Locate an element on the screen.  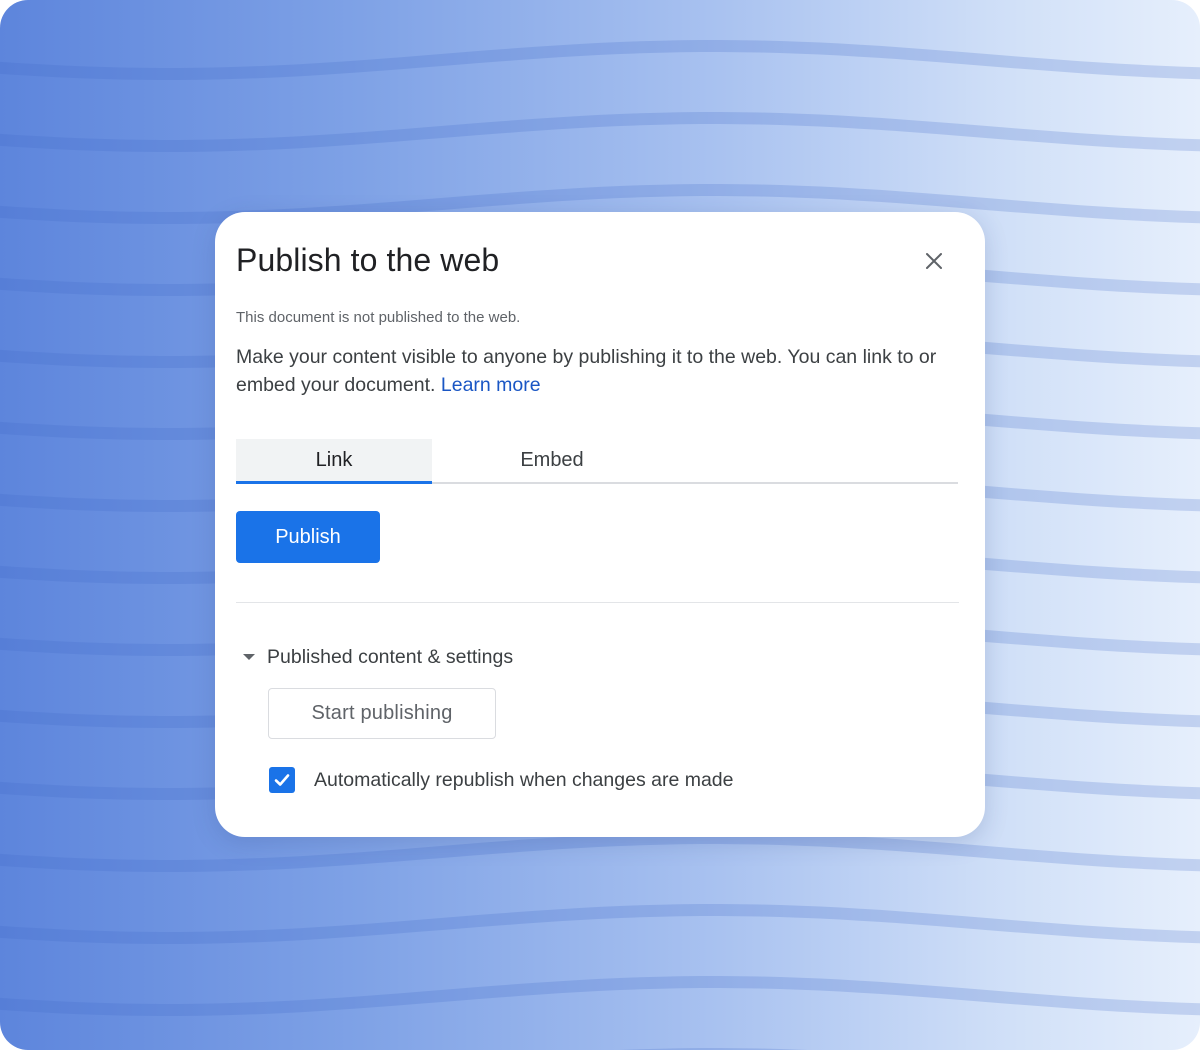
section-label: Published content & settings is located at coordinates (390, 656).